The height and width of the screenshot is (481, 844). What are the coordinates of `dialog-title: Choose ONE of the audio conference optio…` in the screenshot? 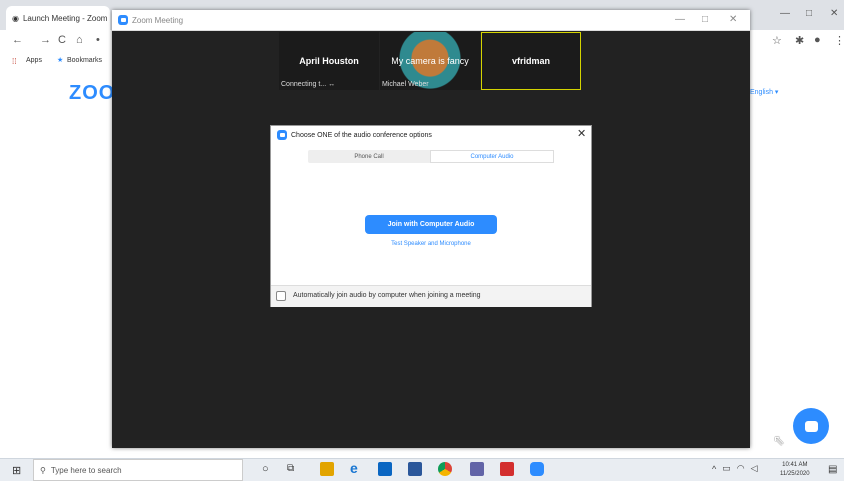 It's located at (354, 135).